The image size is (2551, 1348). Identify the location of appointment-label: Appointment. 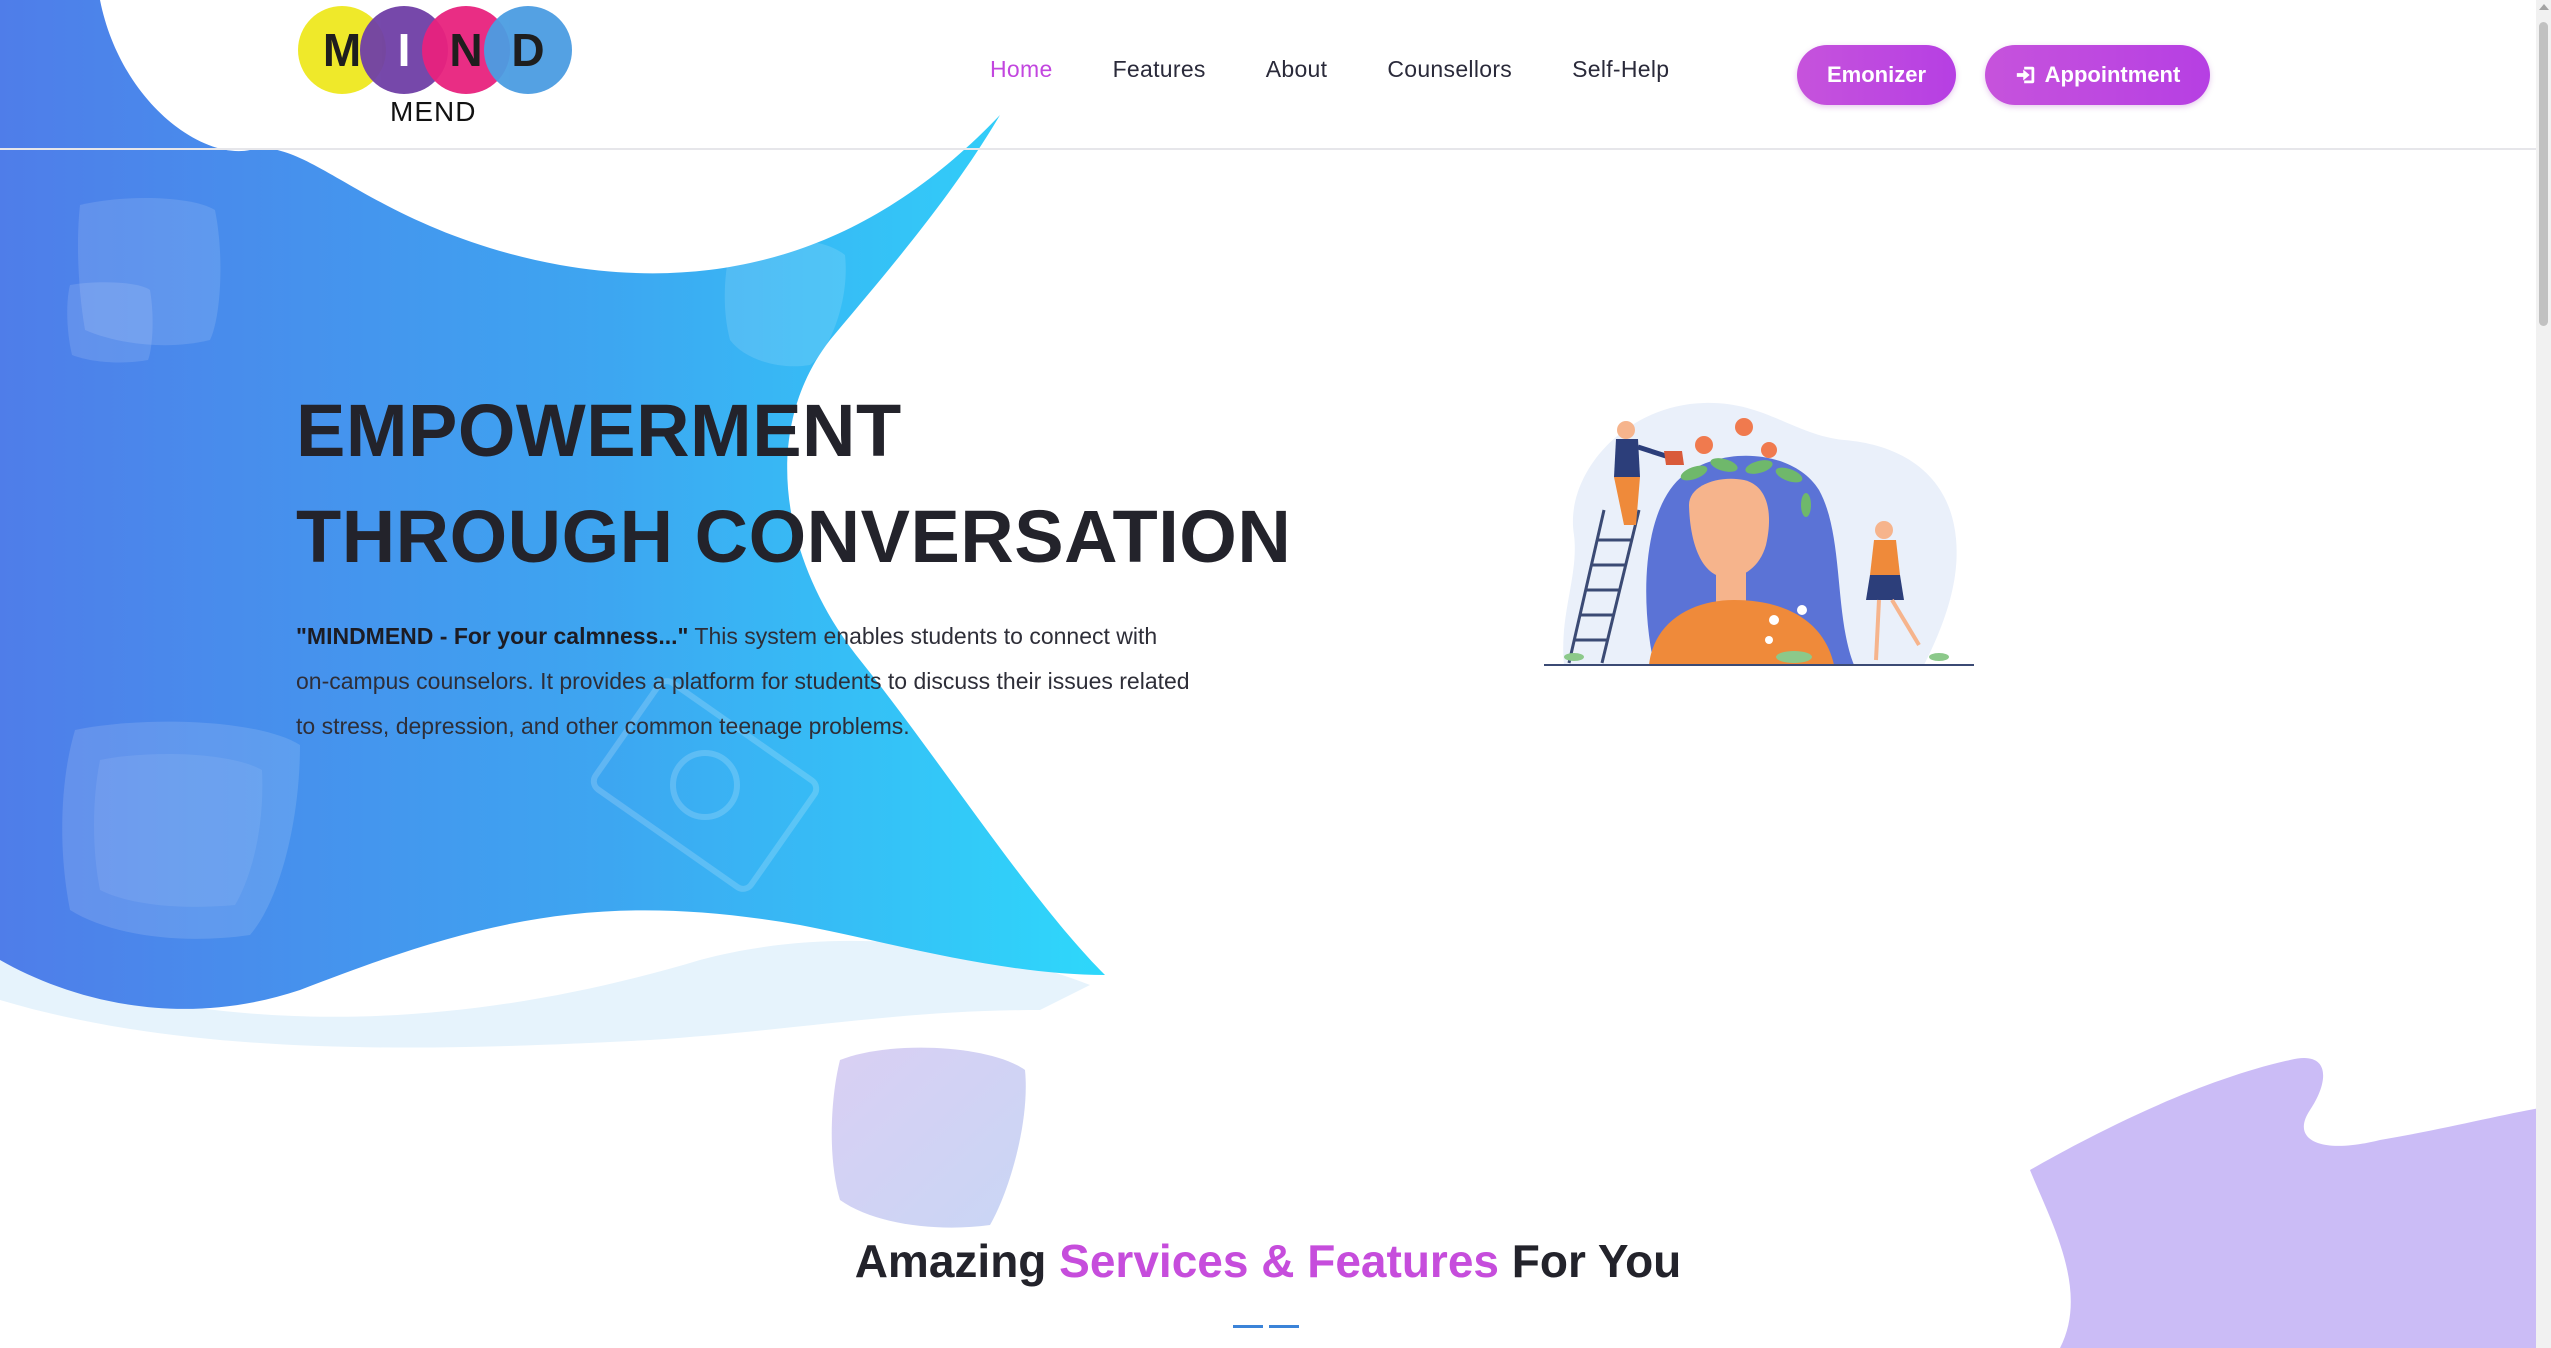
(2112, 74).